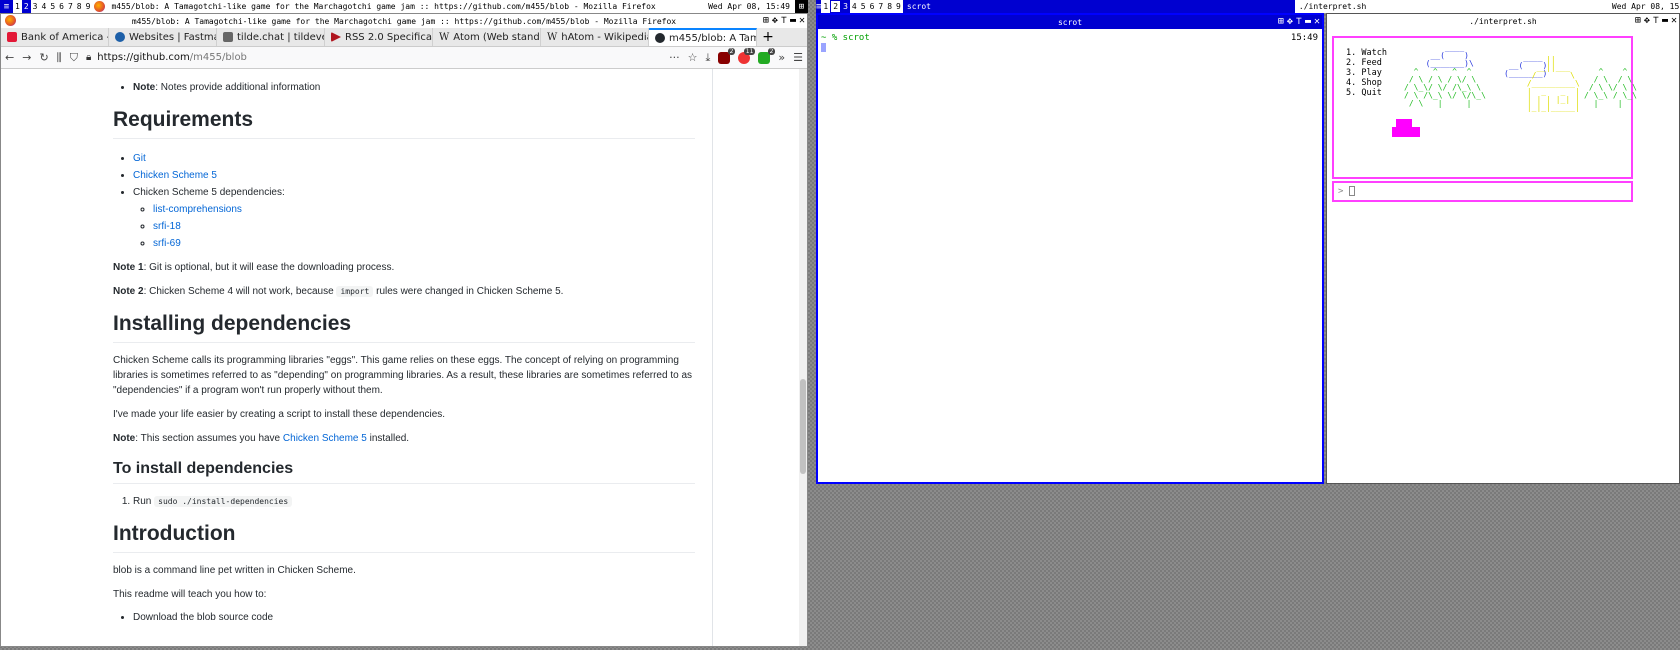  What do you see at coordinates (424, 209) in the screenshot?
I see `list-item: list-comprehensions` at bounding box center [424, 209].